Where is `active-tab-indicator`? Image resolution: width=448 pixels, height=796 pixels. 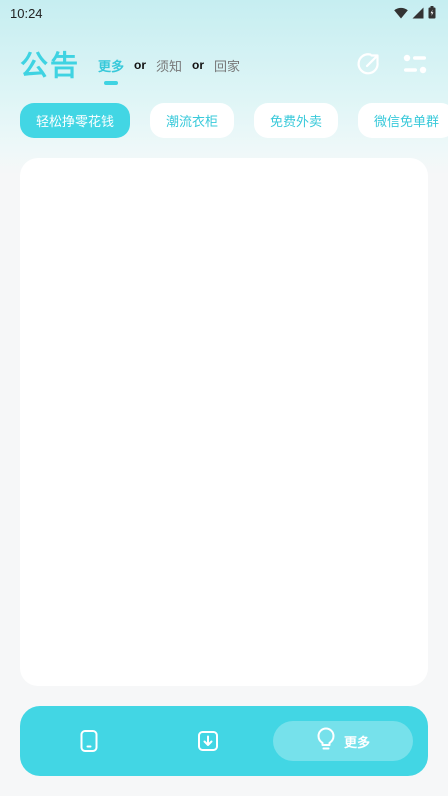
active-tab-indicator is located at coordinates (111, 82).